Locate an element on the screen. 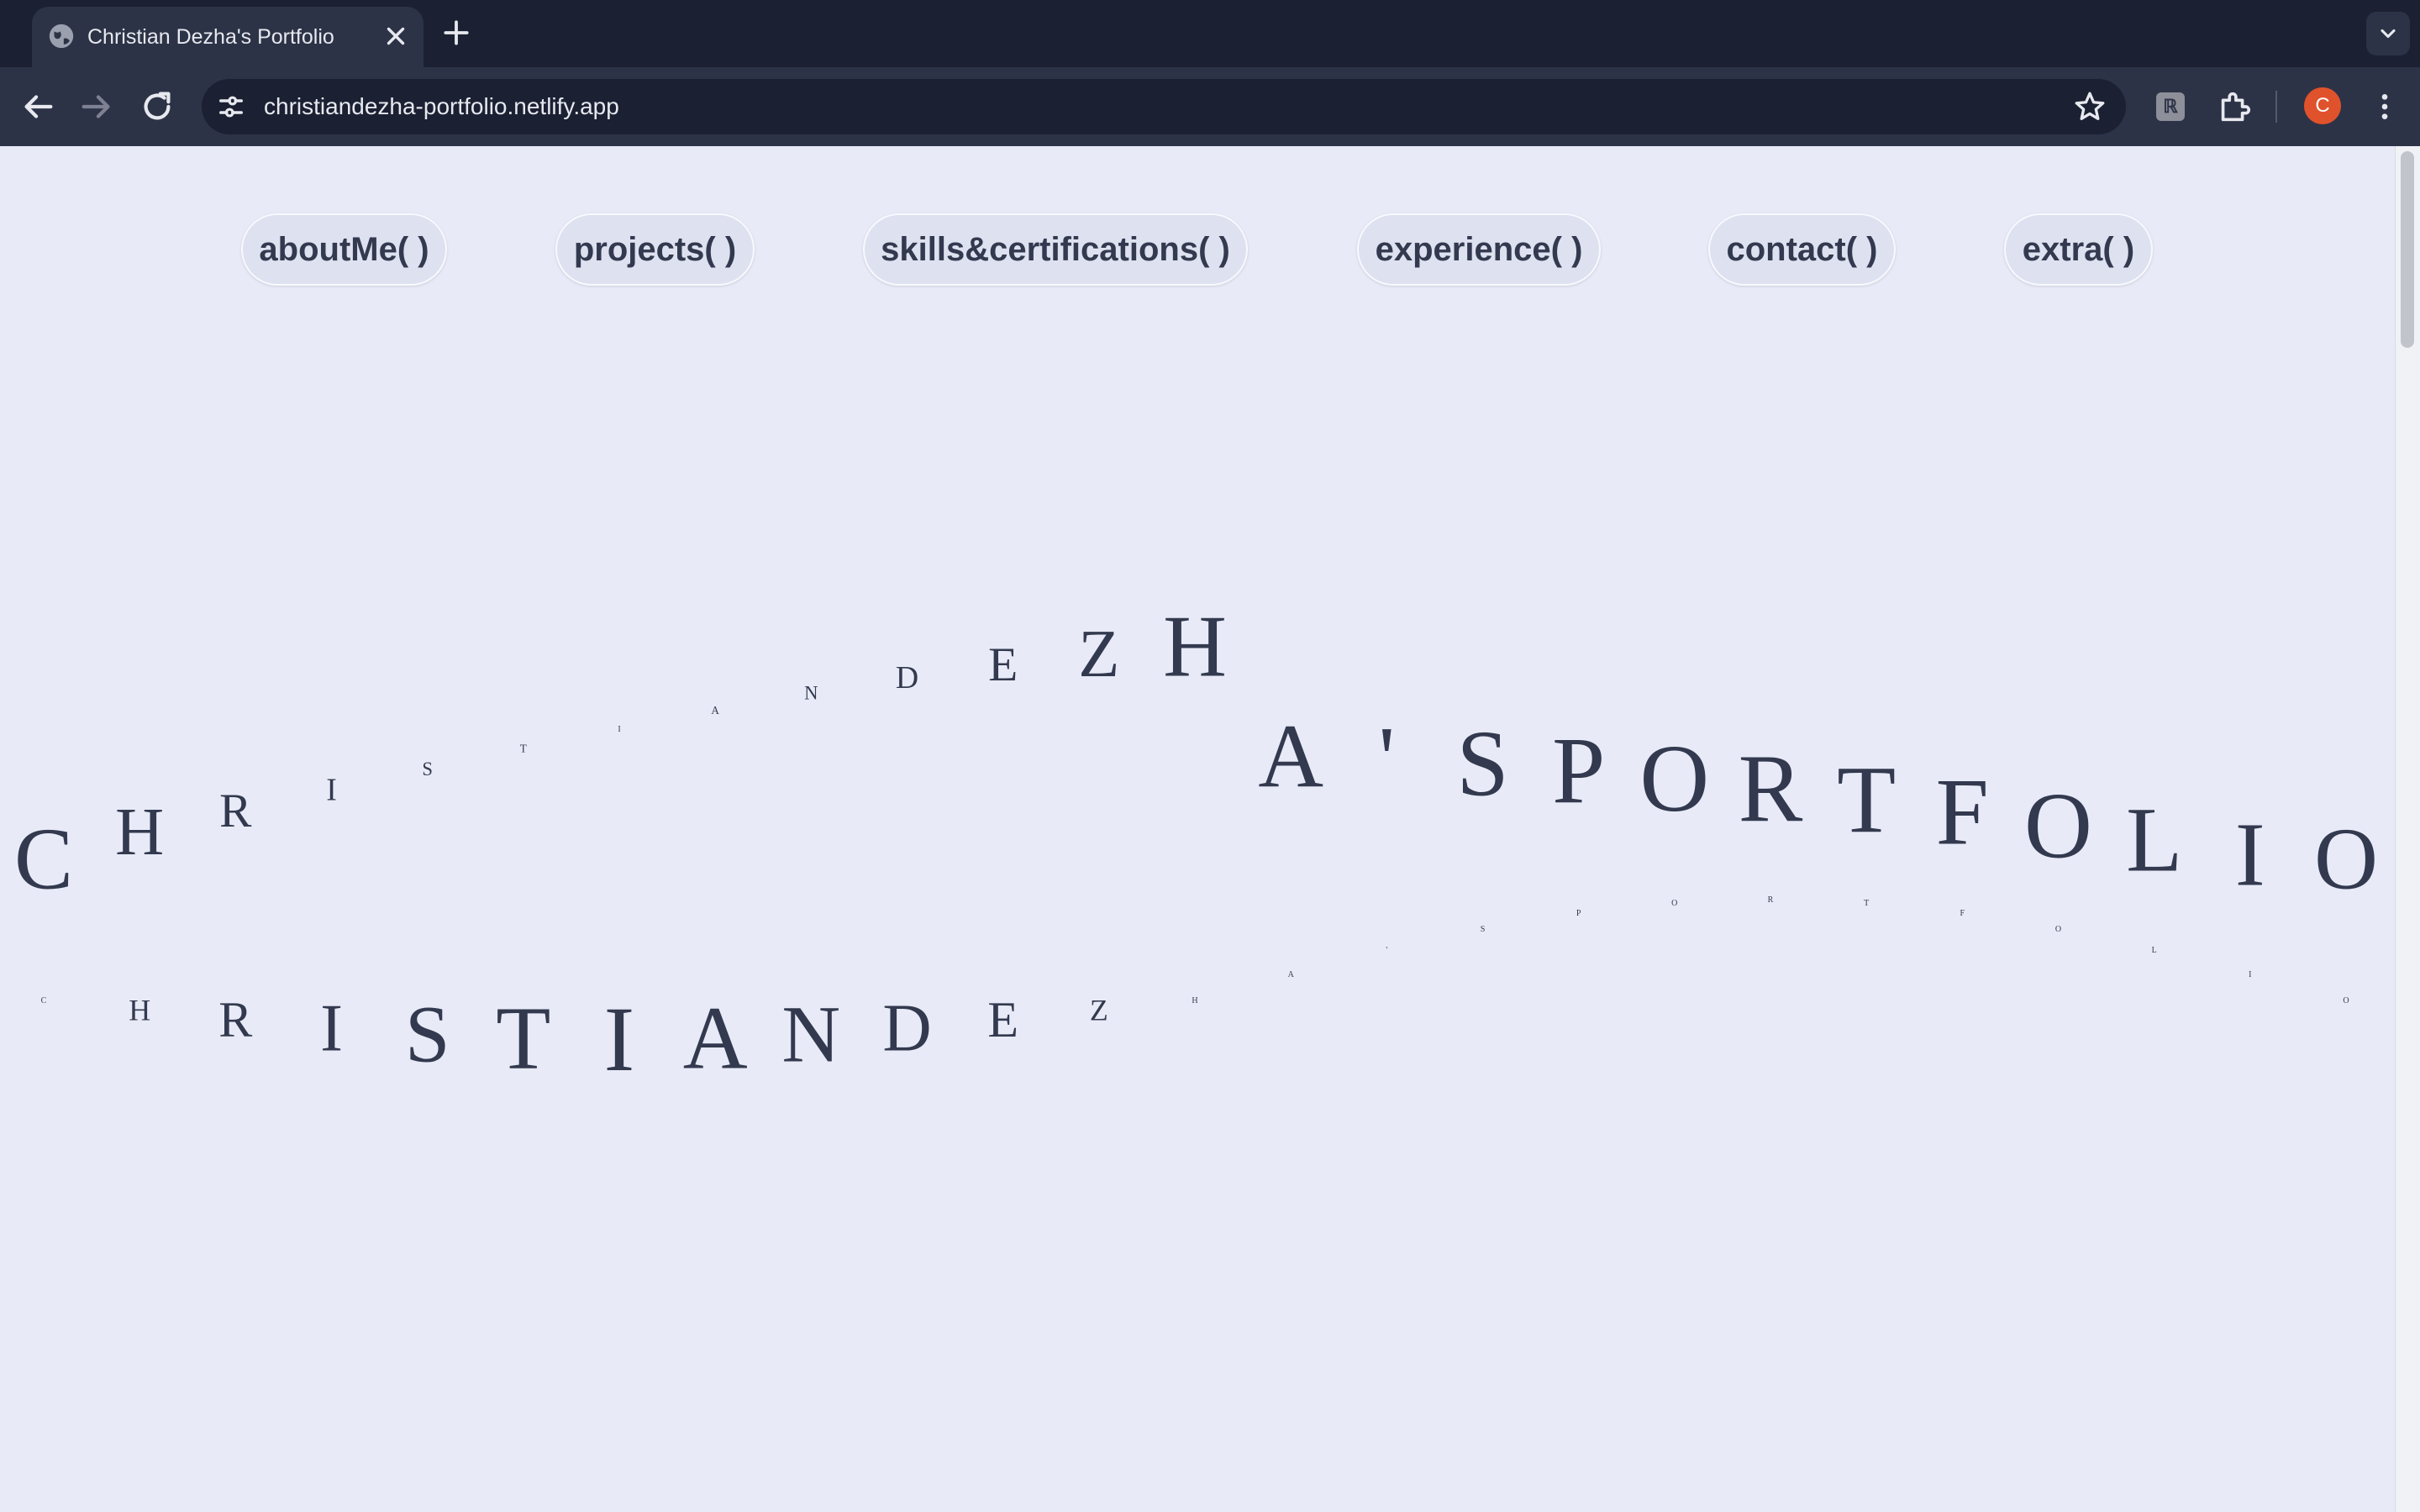 The image size is (2420, 1512). bookmark-star-icon is located at coordinates (2089, 106).